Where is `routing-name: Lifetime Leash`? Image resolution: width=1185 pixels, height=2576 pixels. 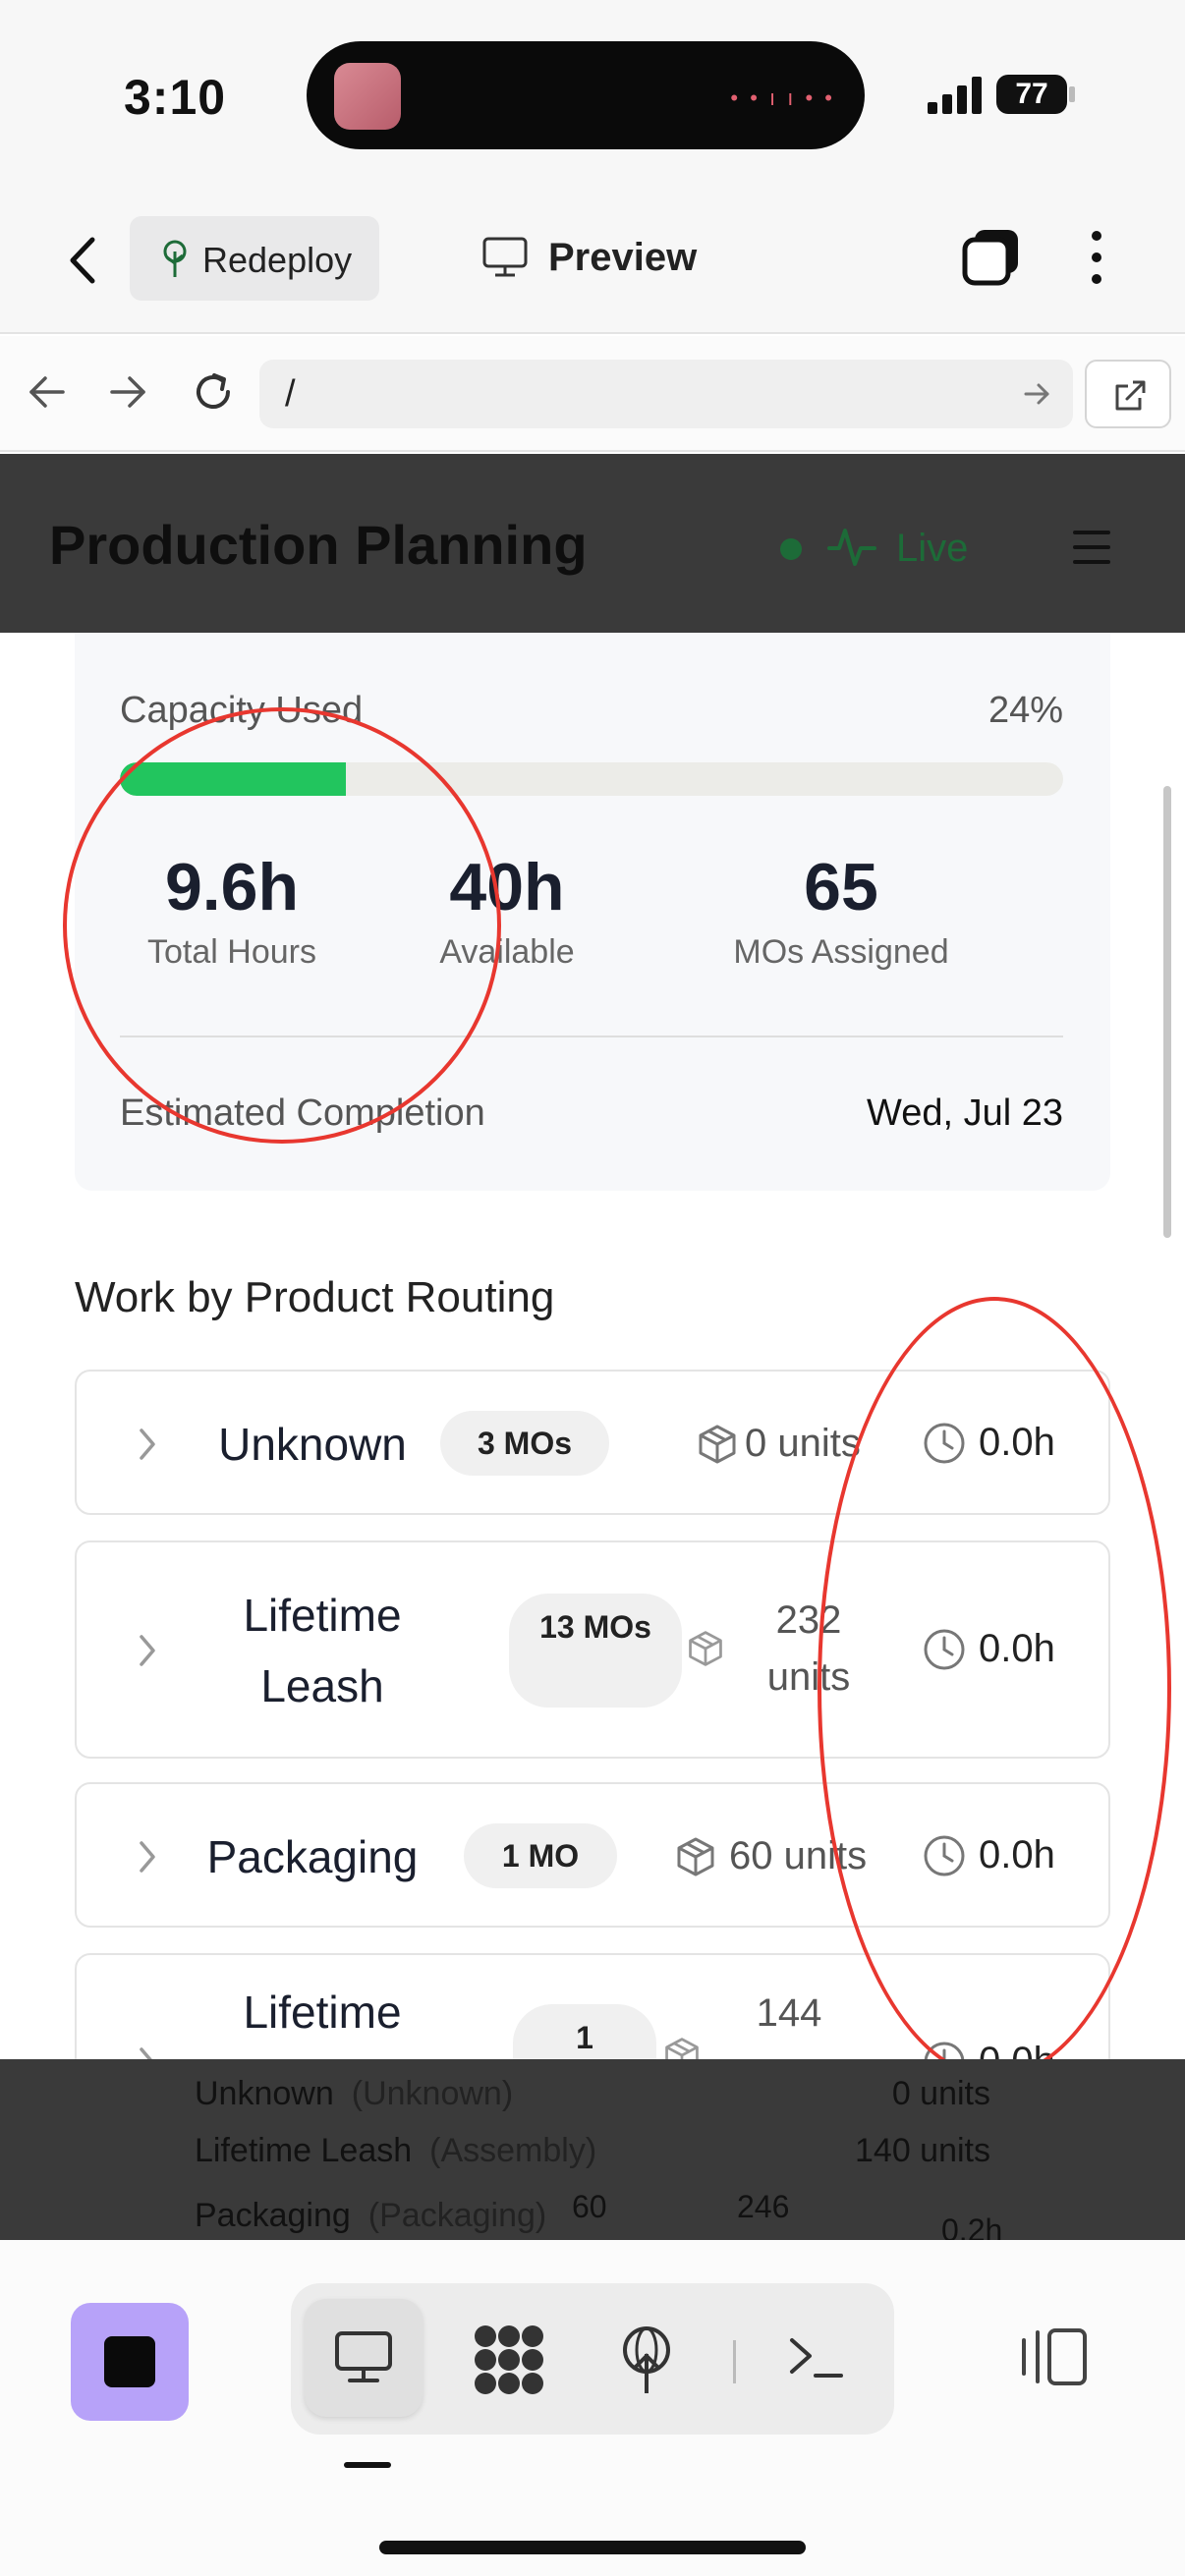 routing-name: Lifetime Leash is located at coordinates (322, 1650).